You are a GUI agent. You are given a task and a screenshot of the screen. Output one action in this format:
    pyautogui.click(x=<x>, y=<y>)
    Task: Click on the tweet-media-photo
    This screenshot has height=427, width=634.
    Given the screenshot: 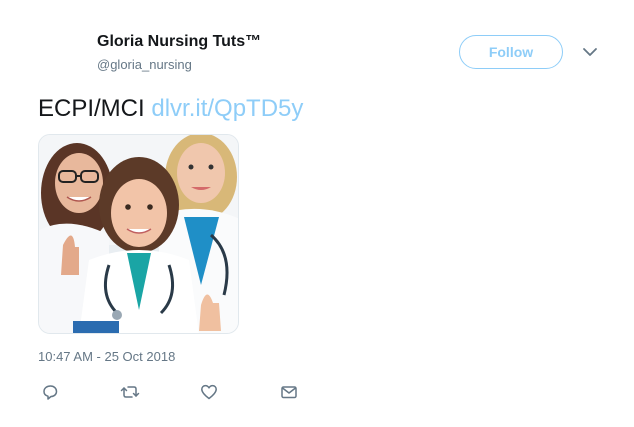 What is the action you would take?
    pyautogui.click(x=138, y=234)
    